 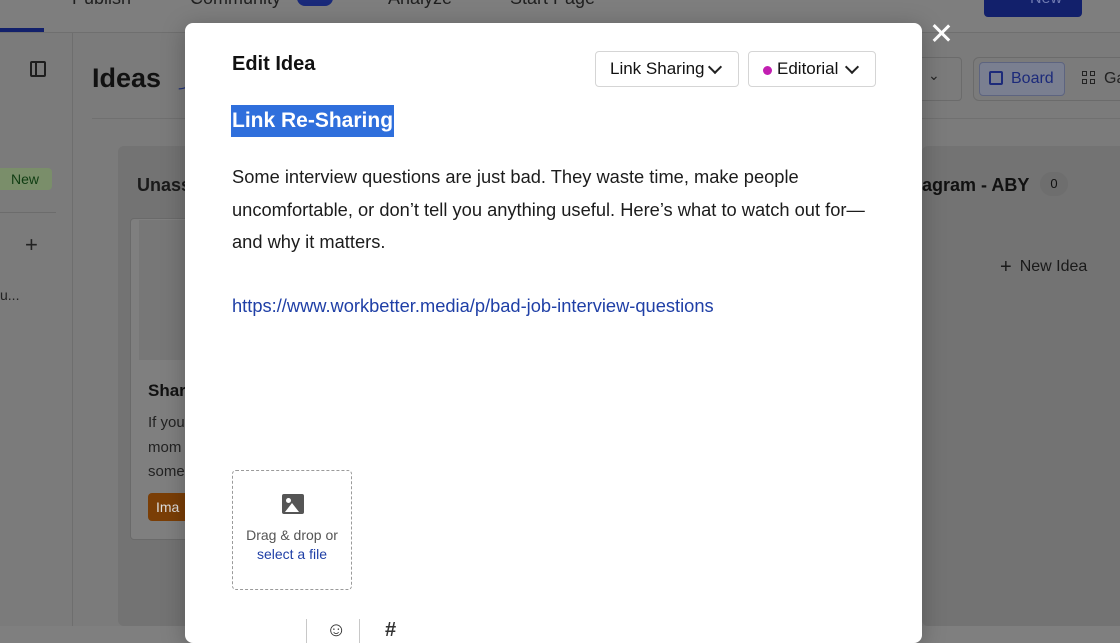 What do you see at coordinates (127, 78) in the screenshot?
I see `page-title: Ideas` at bounding box center [127, 78].